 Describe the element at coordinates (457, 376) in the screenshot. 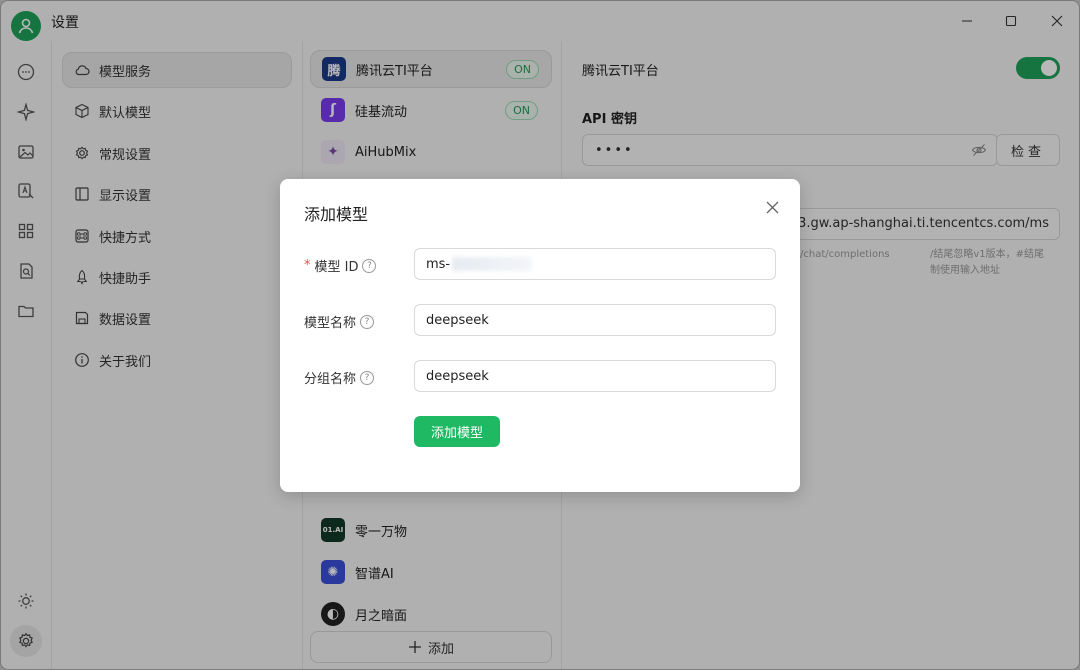

I see `group-name-value: deepseek` at that location.